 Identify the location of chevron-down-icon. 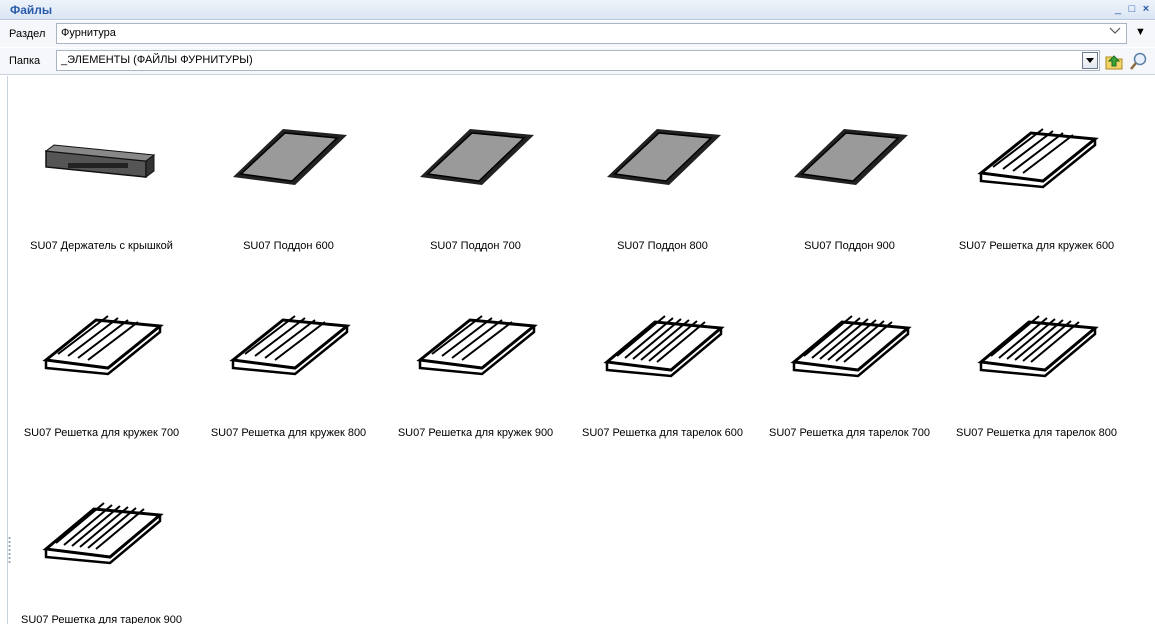
(1115, 32).